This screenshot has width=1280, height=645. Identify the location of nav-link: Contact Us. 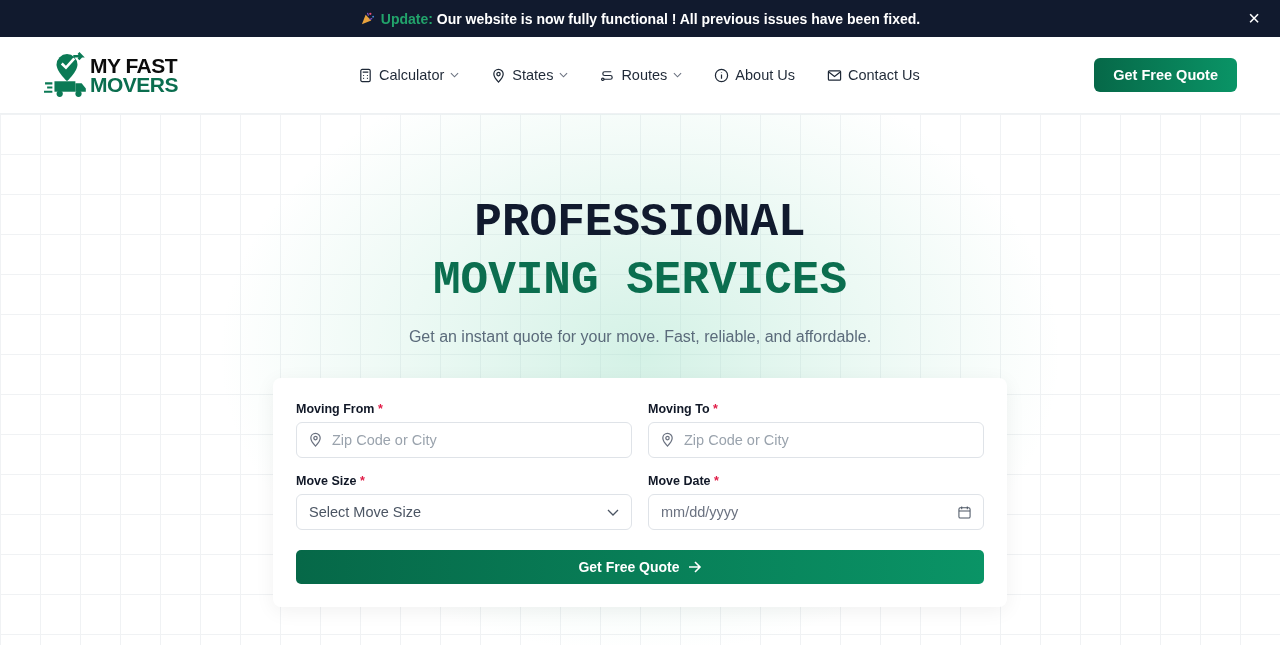
(873, 75).